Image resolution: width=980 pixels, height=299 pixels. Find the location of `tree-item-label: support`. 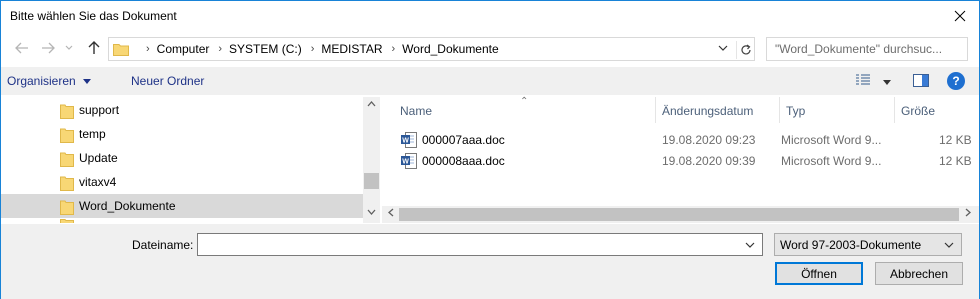

tree-item-label: support is located at coordinates (99, 110).